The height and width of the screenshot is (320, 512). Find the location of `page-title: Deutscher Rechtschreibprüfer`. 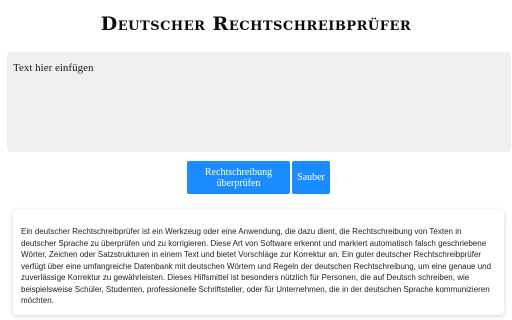

page-title: Deutscher Rechtschreibprüfer is located at coordinates (256, 24).